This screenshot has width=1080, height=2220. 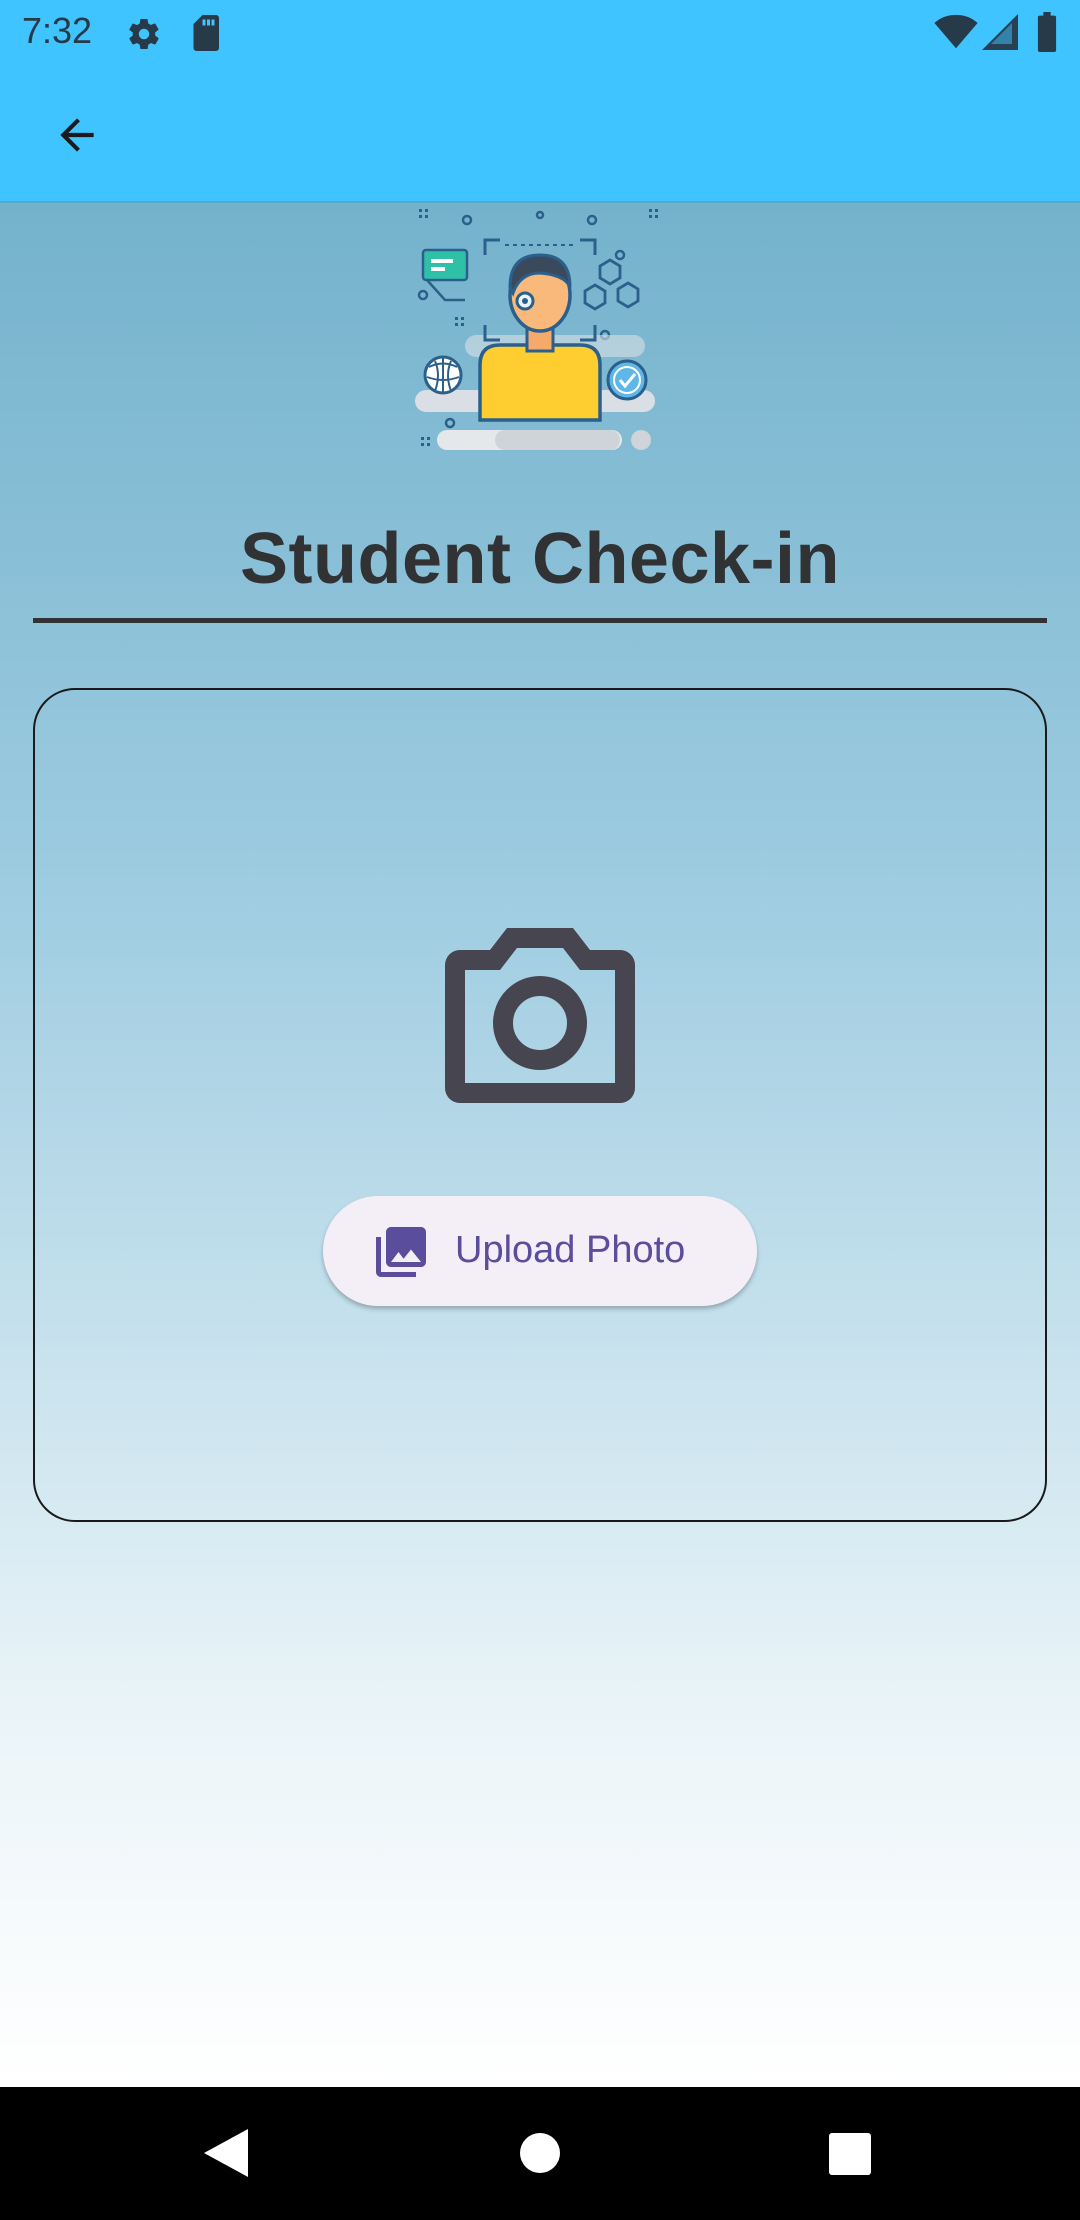 I want to click on upload-photo-label: Upload Photo, so click(x=570, y=1250).